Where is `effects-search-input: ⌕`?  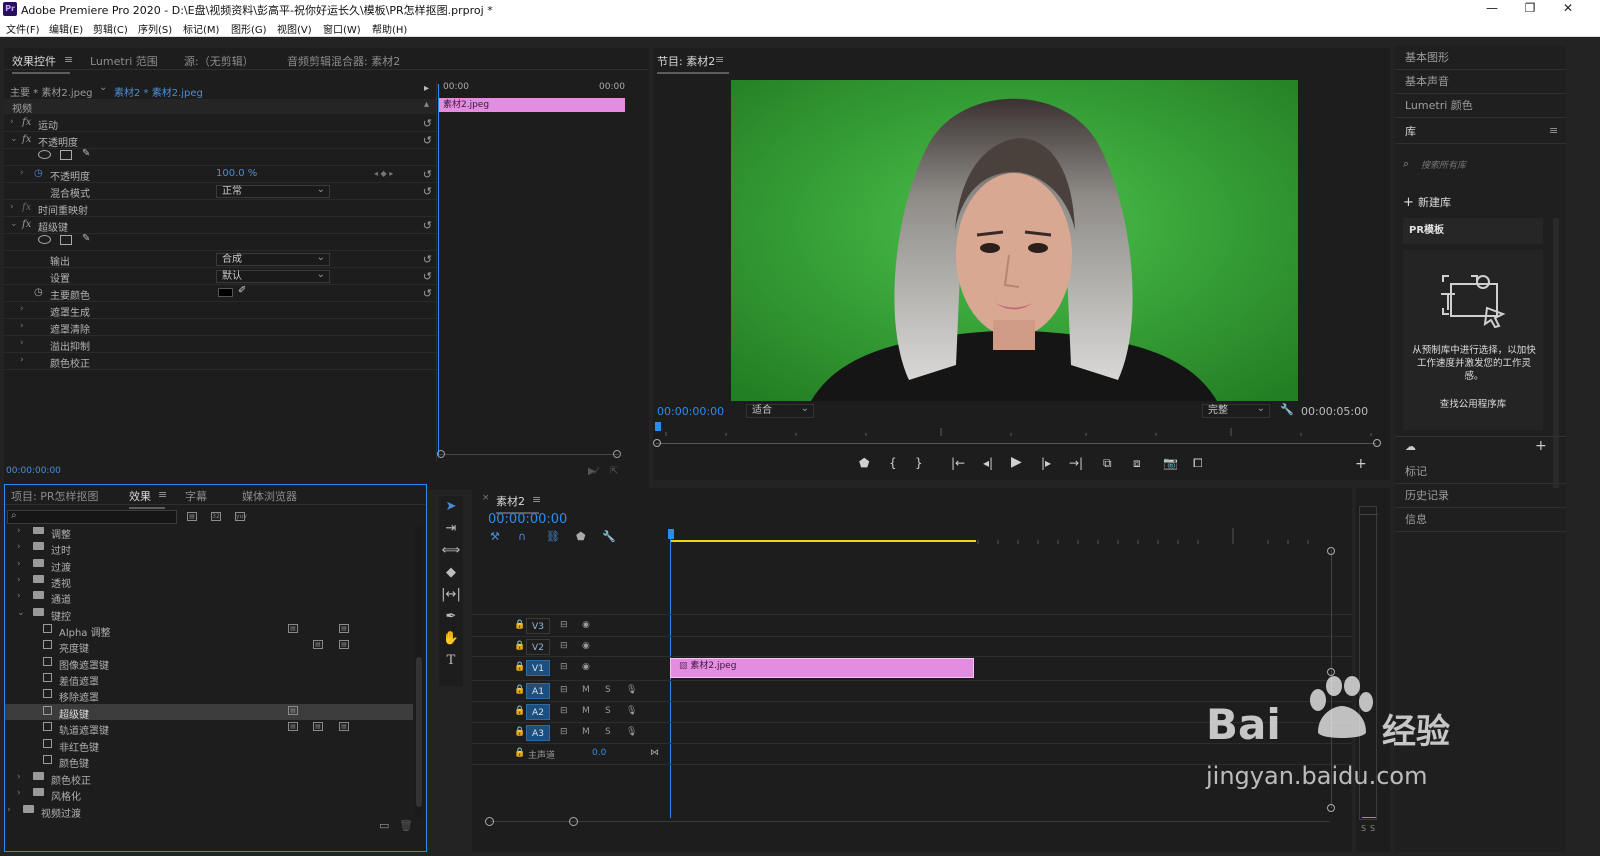
effects-search-input: ⌕ is located at coordinates (92, 517).